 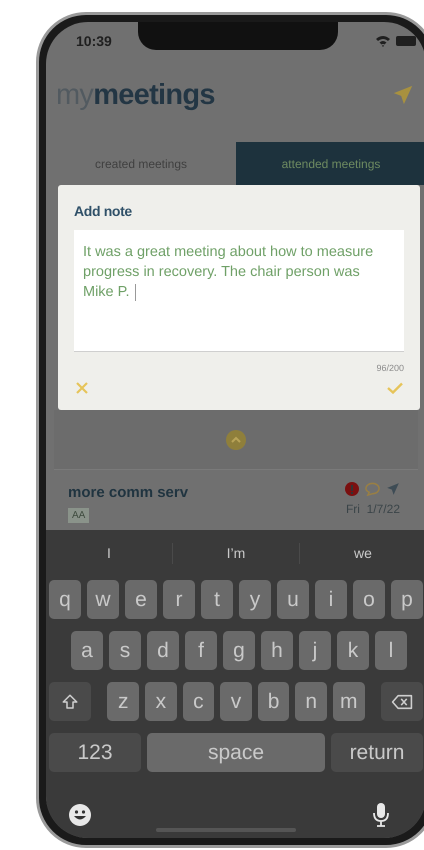 What do you see at coordinates (94, 41) in the screenshot?
I see `status-time: 10:39` at bounding box center [94, 41].